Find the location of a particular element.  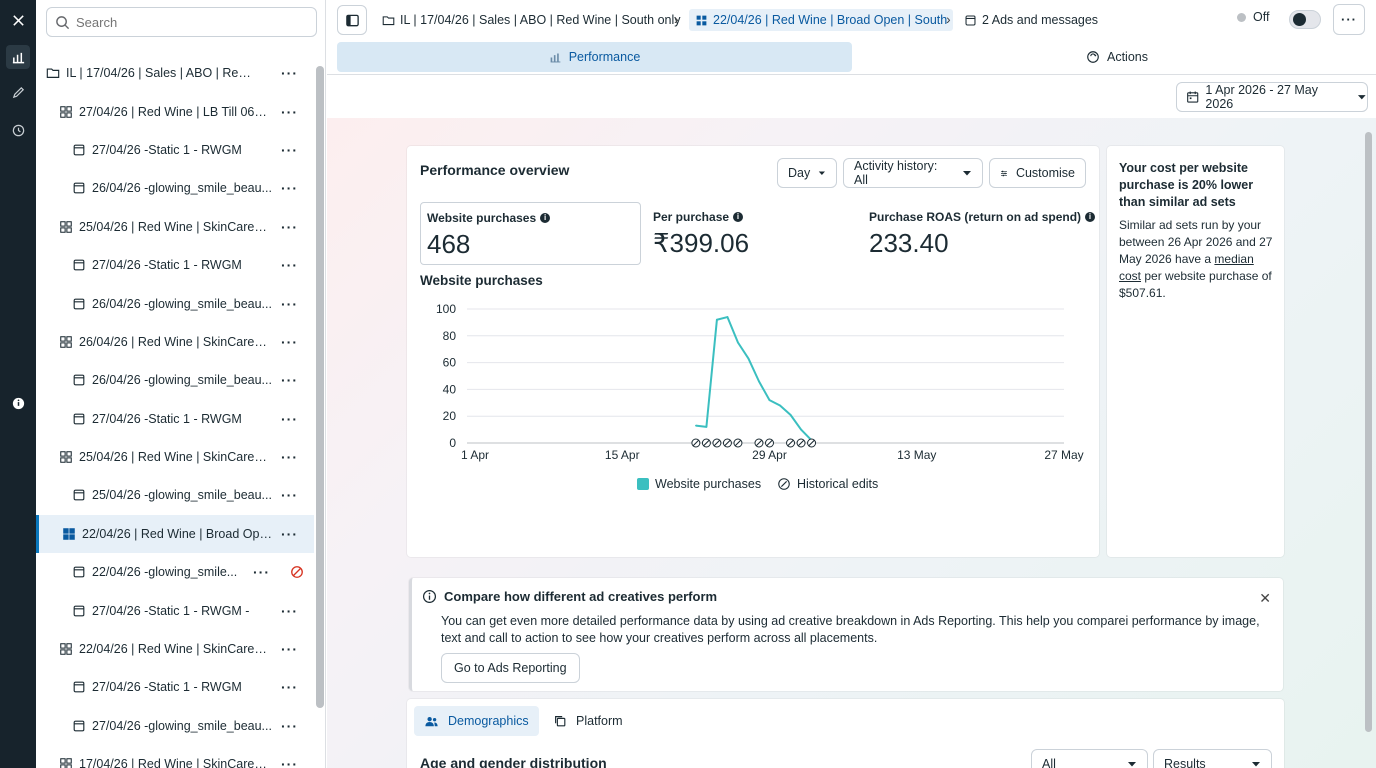

legend-website-purchases: Website purchases is located at coordinates (699, 484).